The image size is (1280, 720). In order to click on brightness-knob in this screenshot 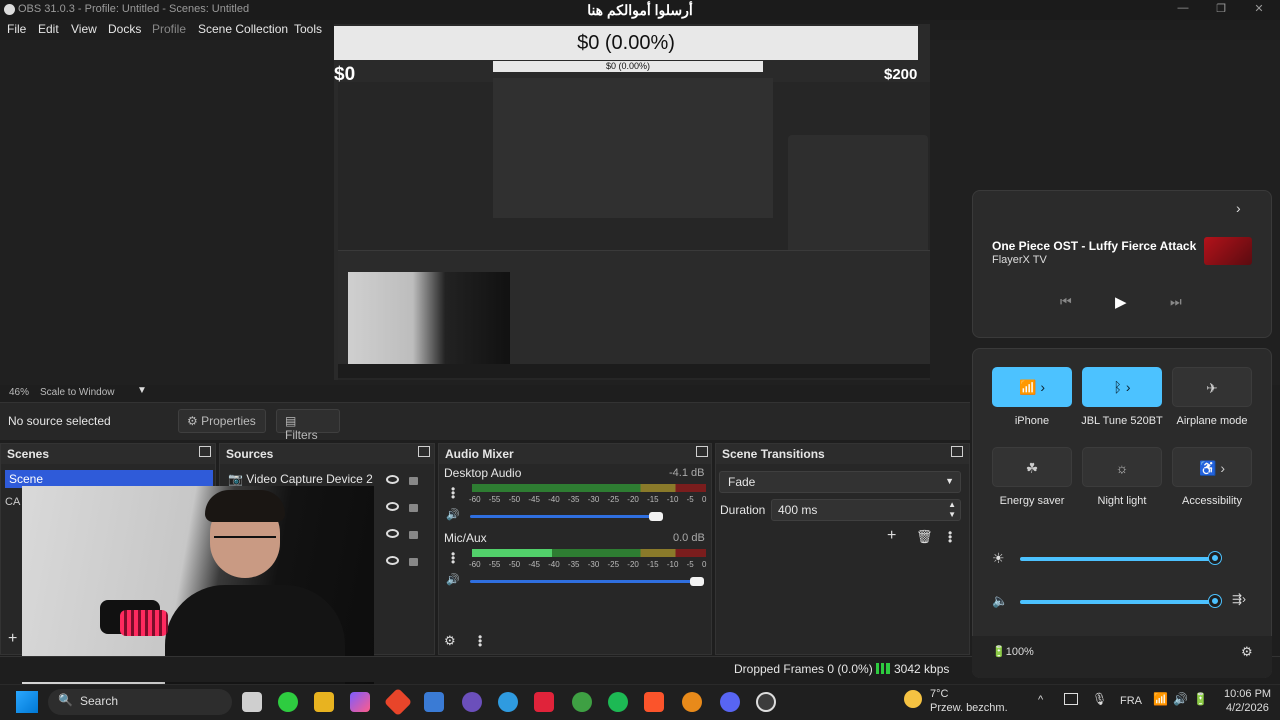, I will do `click(1215, 558)`.